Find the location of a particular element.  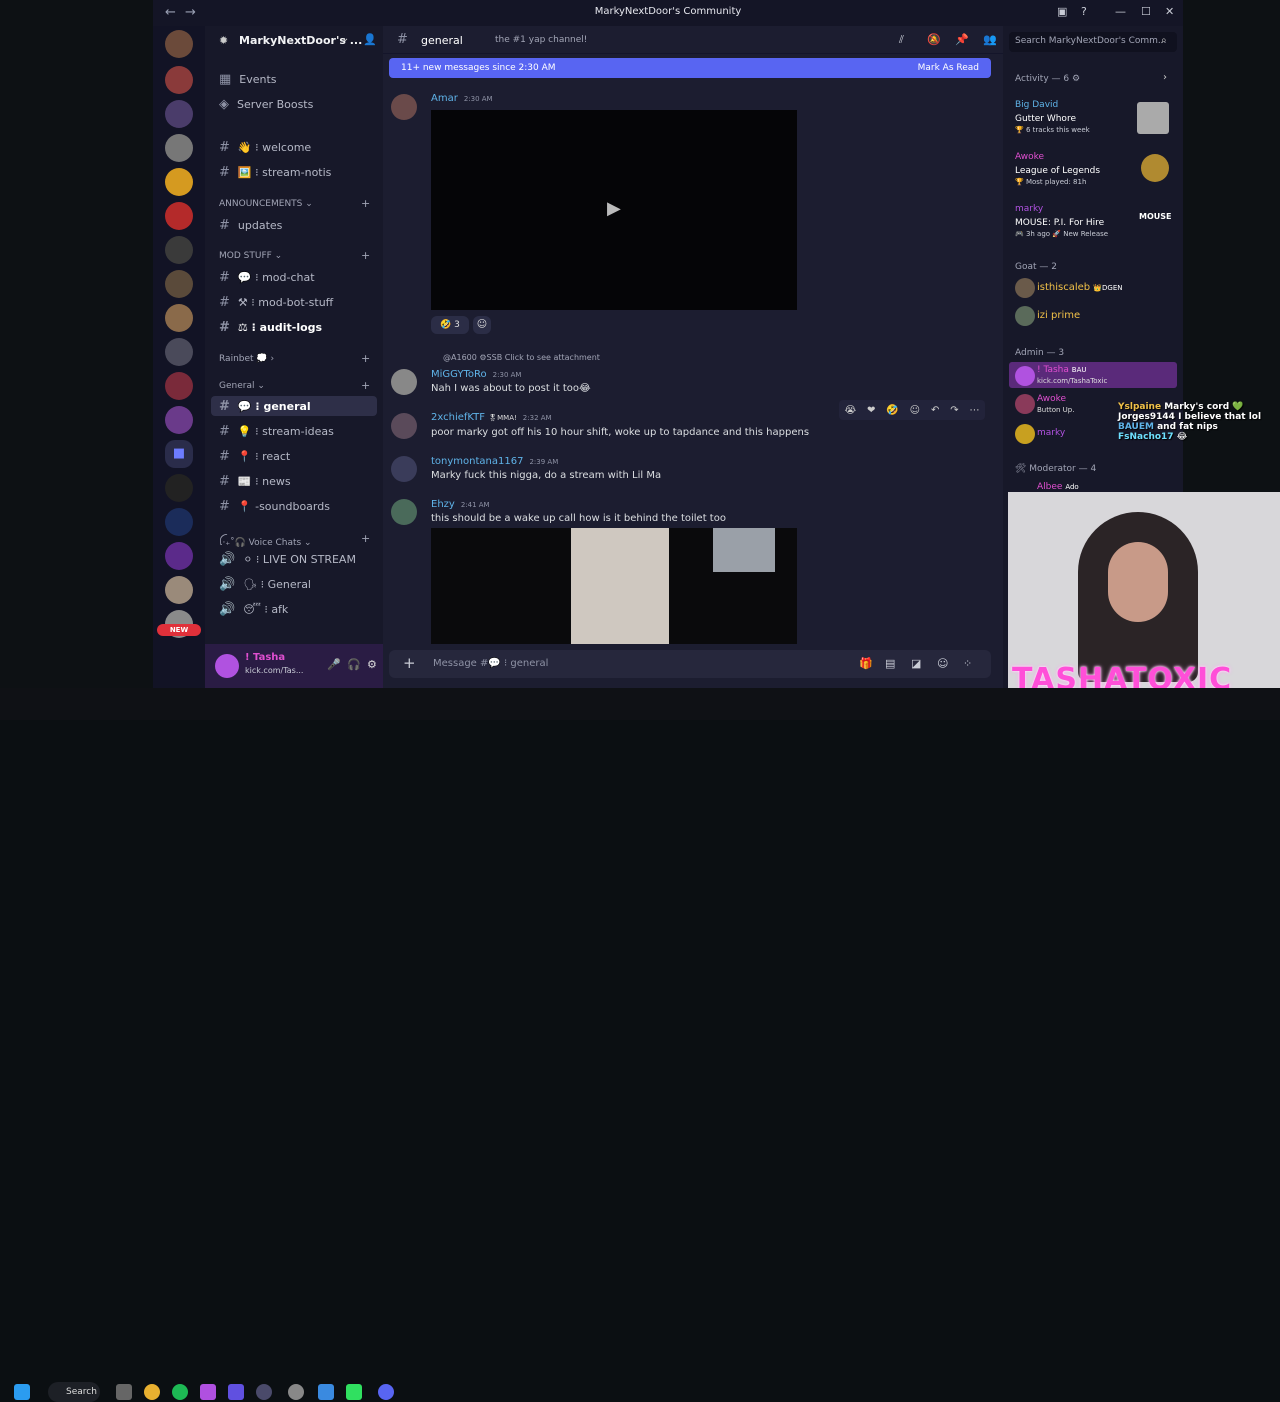

channel-soundboards: # 📍 -soundboards is located at coordinates (274, 506).